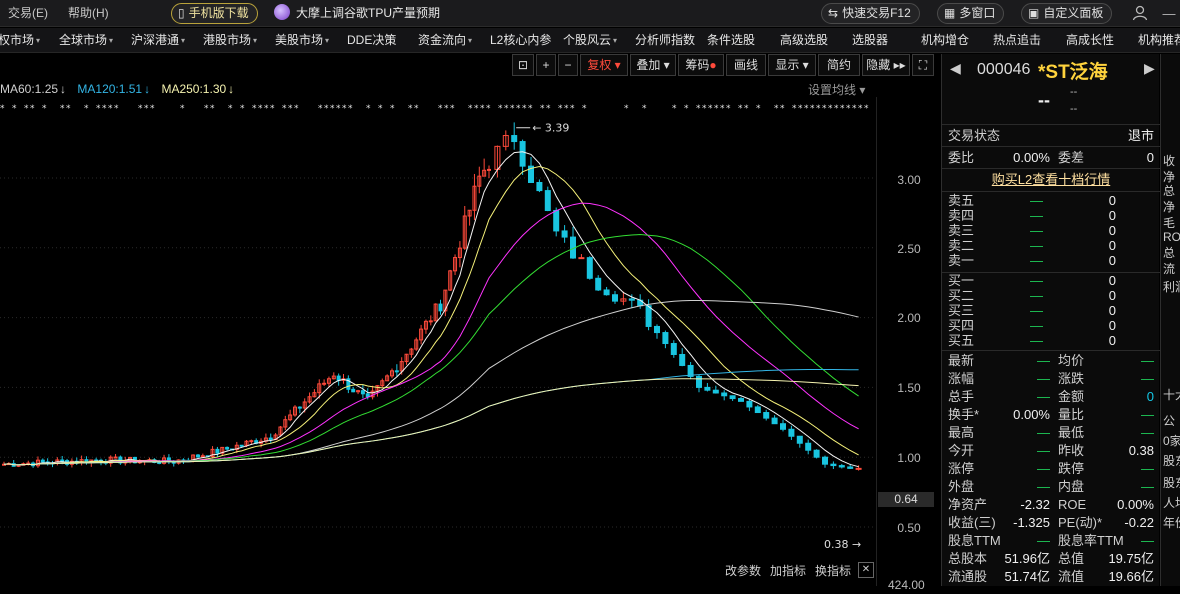 The width and height of the screenshot is (1180, 594). What do you see at coordinates (665, 40) in the screenshot?
I see `menu-item-9: 分析师指数` at bounding box center [665, 40].